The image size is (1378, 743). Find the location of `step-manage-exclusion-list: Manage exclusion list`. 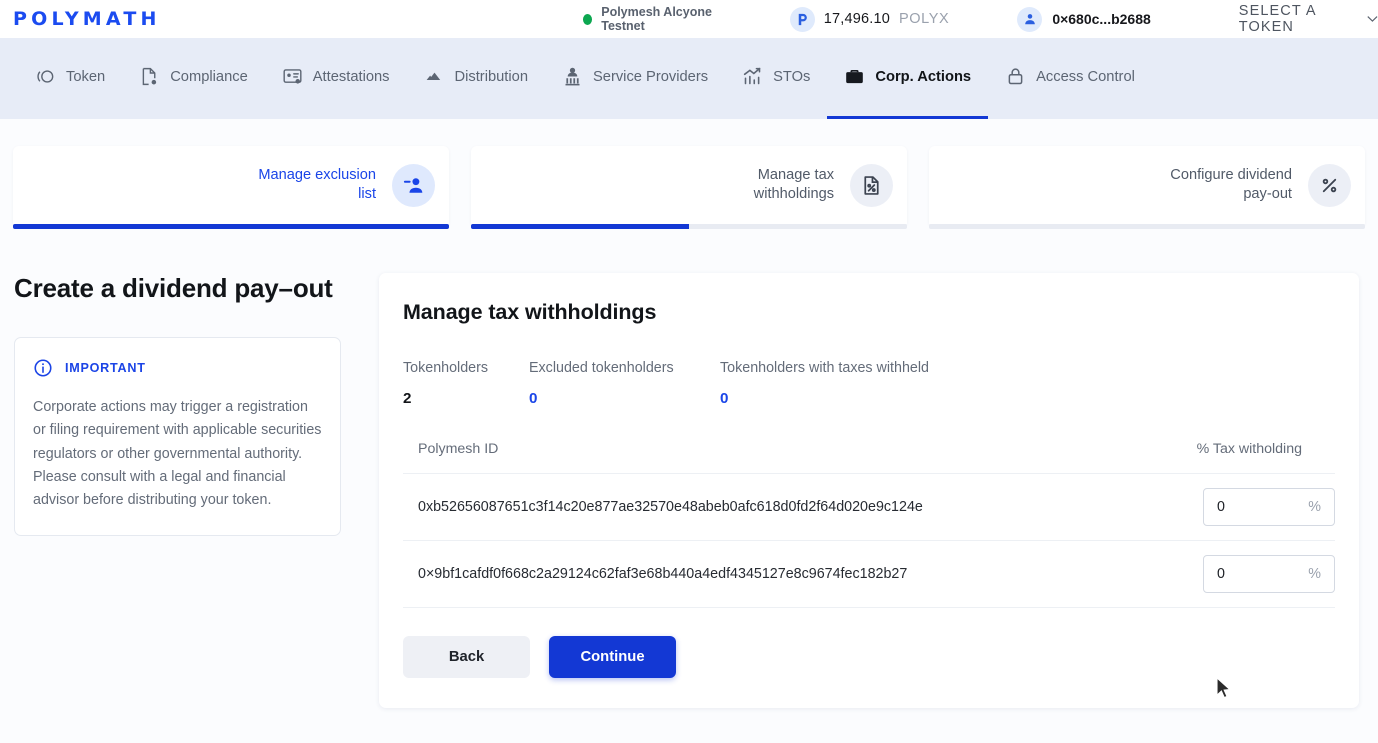

step-manage-exclusion-list: Manage exclusion list is located at coordinates (231, 187).